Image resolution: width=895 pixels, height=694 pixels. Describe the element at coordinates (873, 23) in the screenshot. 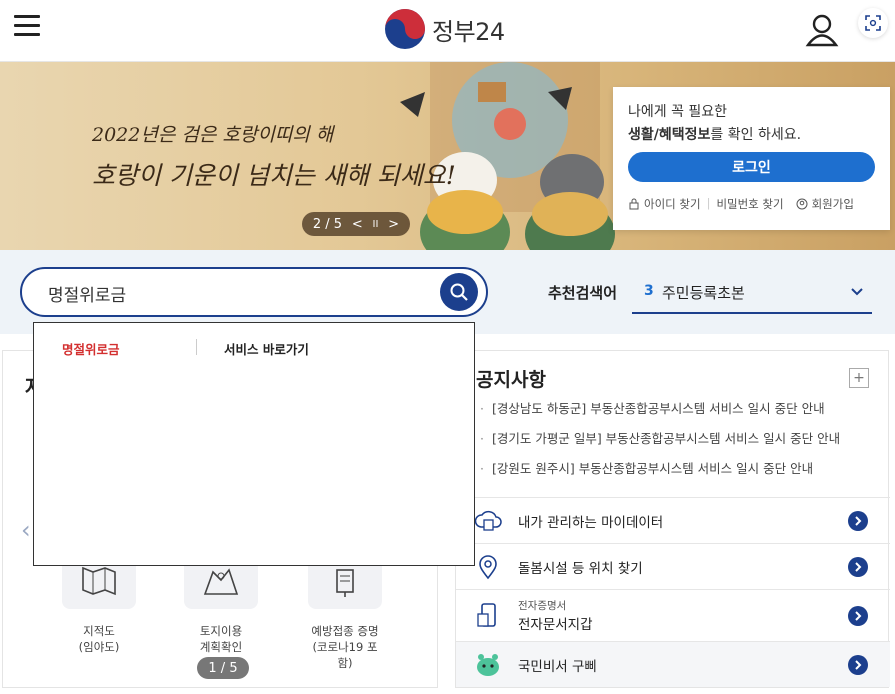

I see `scan-icon` at that location.